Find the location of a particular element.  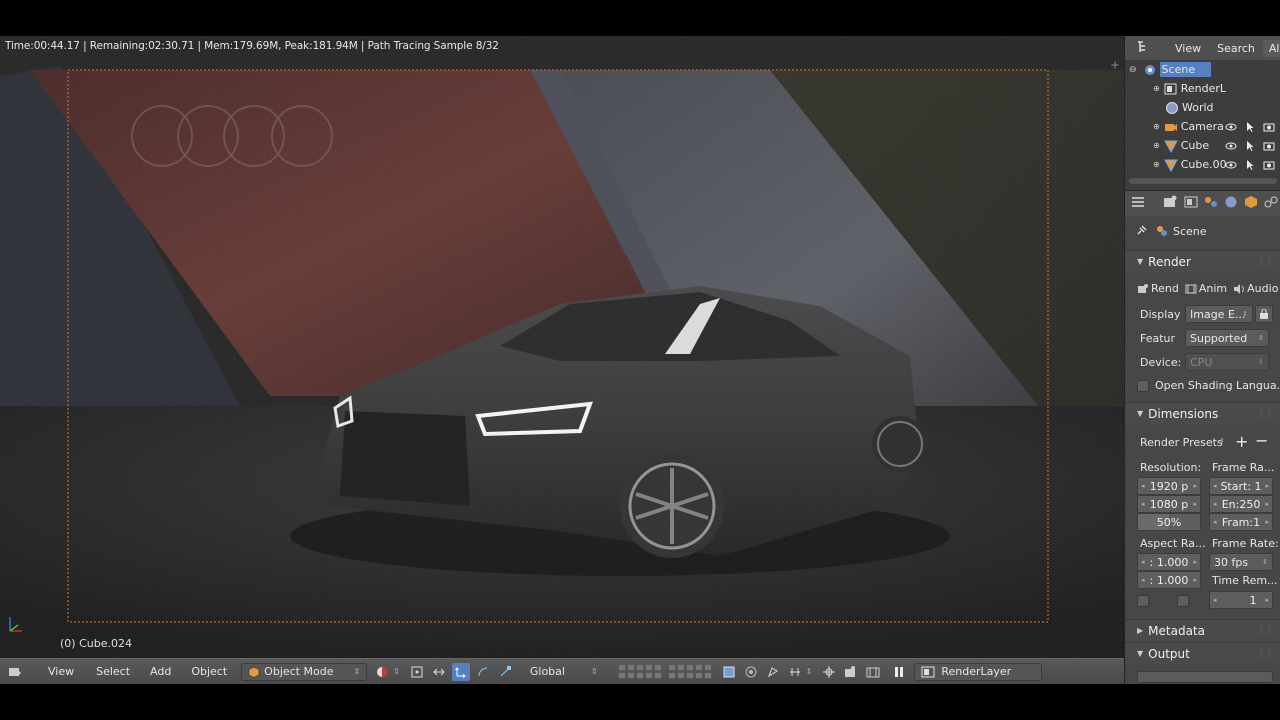

outliner-display-dropdown: All is located at coordinates (1271, 48).